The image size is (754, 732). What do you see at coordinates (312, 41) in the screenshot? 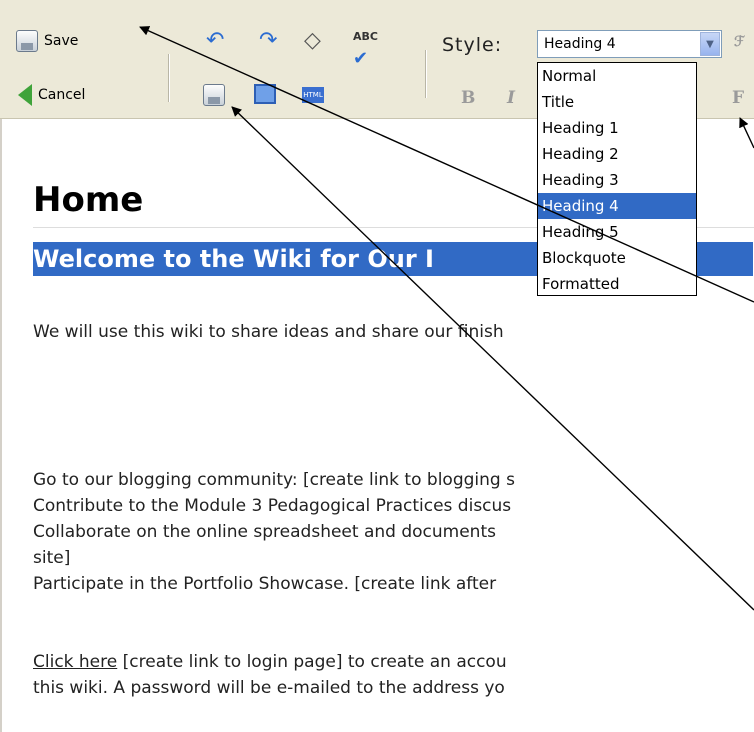
I see `eraser-icon: ◇` at bounding box center [312, 41].